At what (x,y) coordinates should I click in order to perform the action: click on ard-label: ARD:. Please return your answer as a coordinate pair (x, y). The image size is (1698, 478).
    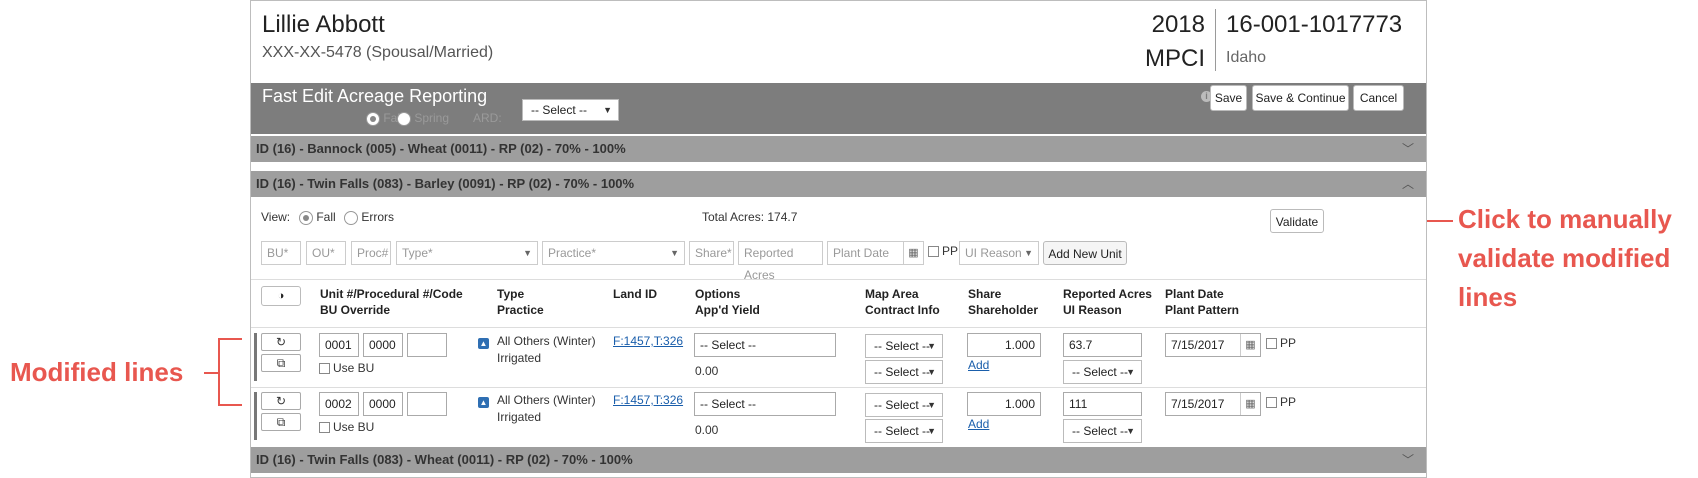
    Looking at the image, I should click on (487, 118).